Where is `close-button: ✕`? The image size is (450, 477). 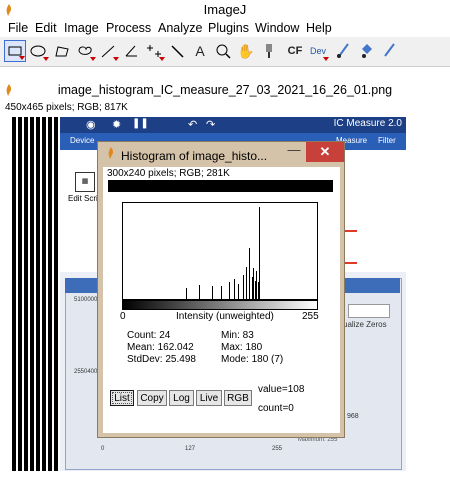 close-button: ✕ is located at coordinates (325, 152).